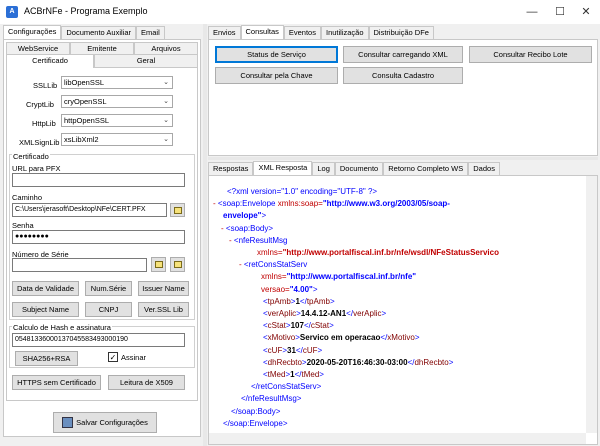  Describe the element at coordinates (150, 32) in the screenshot. I see `tab-email: Email` at that location.